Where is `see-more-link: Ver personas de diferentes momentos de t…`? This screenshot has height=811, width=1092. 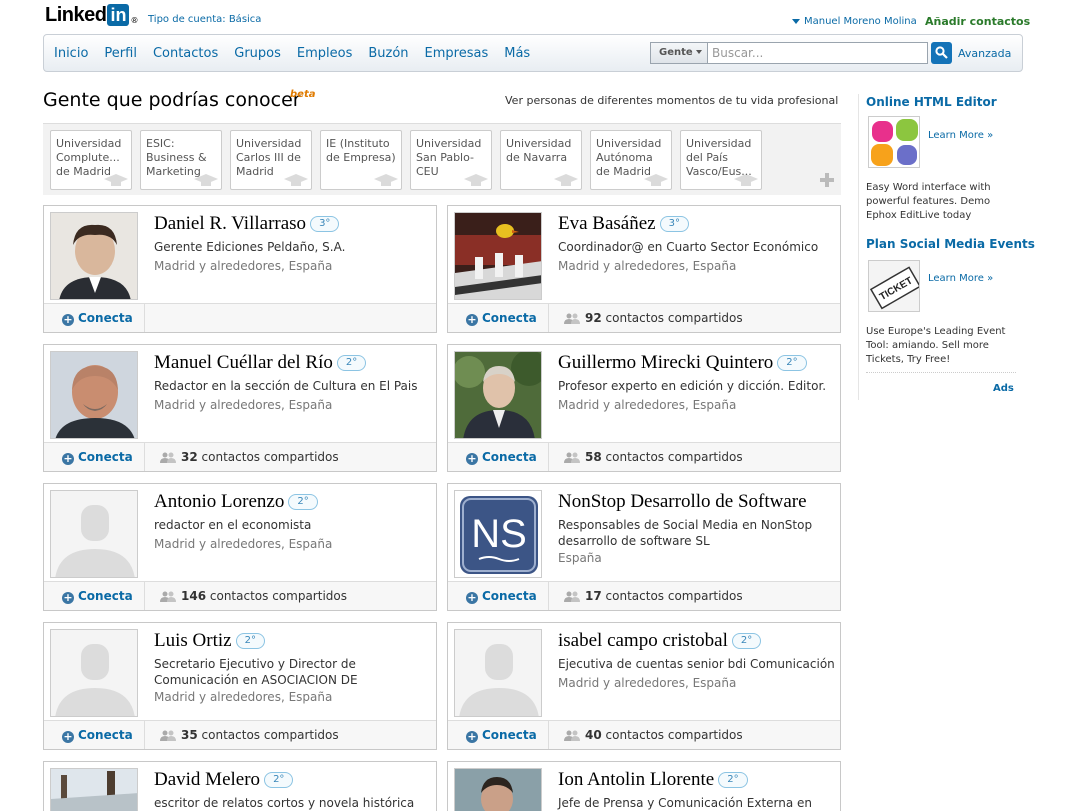 see-more-link: Ver personas de diferentes momentos de t… is located at coordinates (671, 100).